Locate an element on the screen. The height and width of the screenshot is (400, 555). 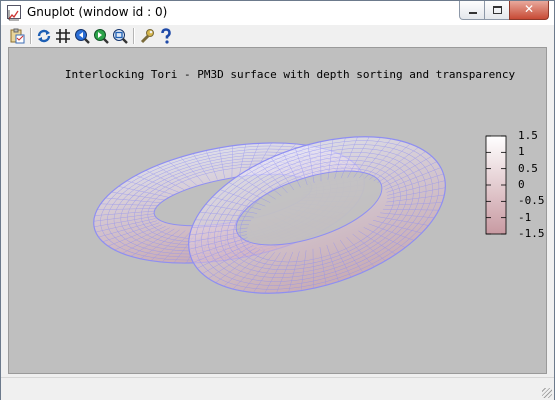
toolbar is located at coordinates (277, 36).